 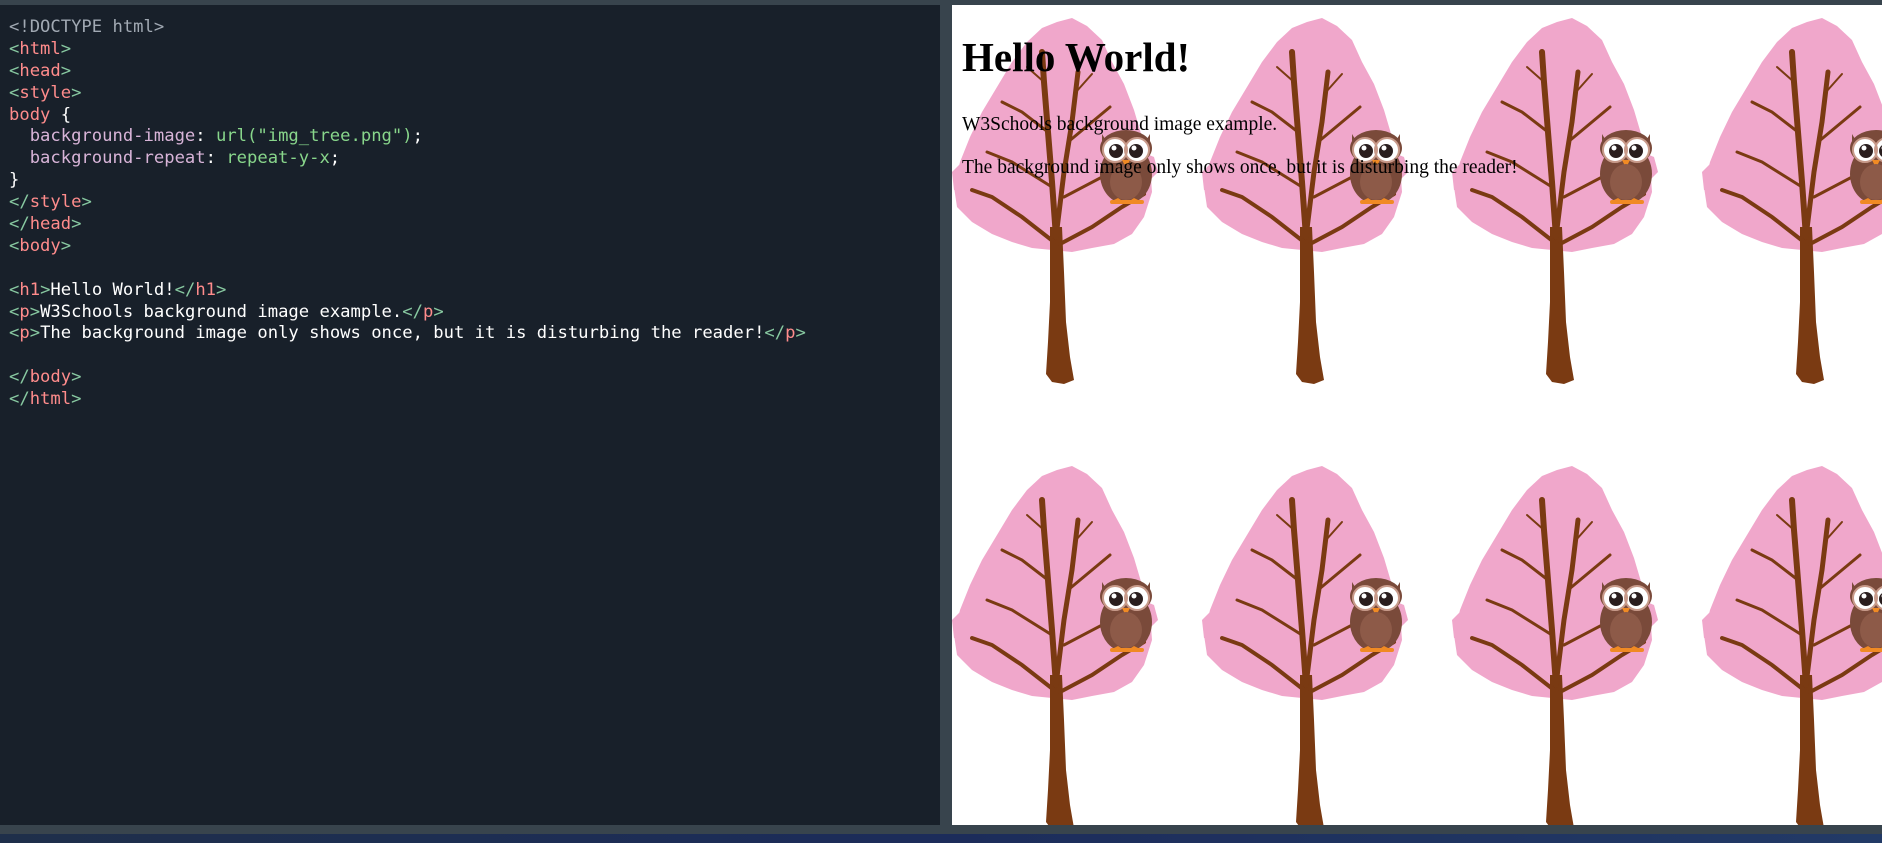 I want to click on code-line: <h1>Hello World!</h1>, so click(x=474, y=291).